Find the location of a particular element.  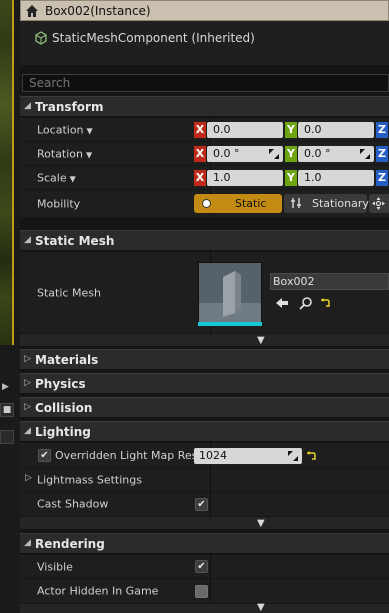

scale-y-field: 1.0 is located at coordinates (336, 178).